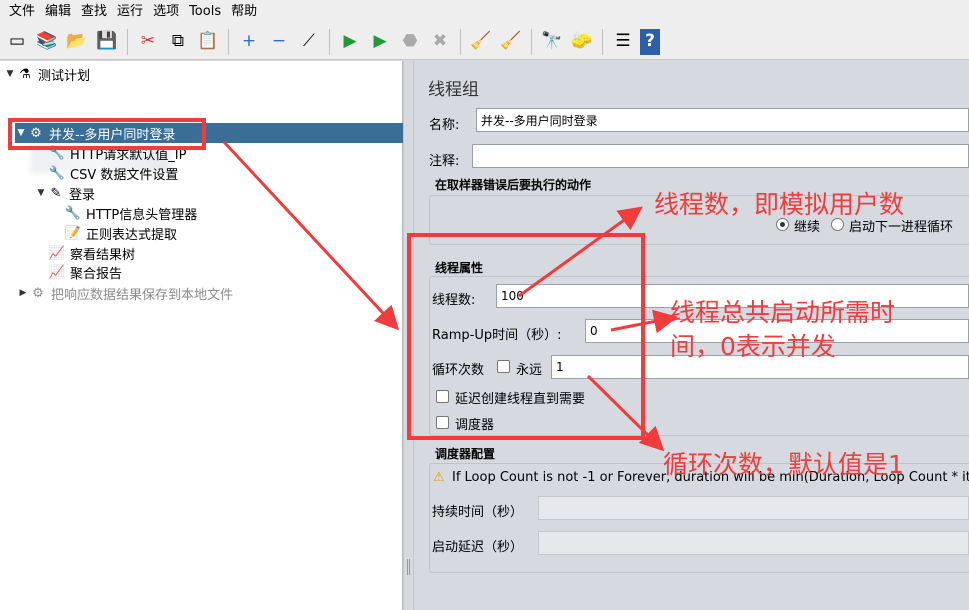 The width and height of the screenshot is (969, 610). I want to click on name-field: 并发--多用户同时登录, so click(722, 120).